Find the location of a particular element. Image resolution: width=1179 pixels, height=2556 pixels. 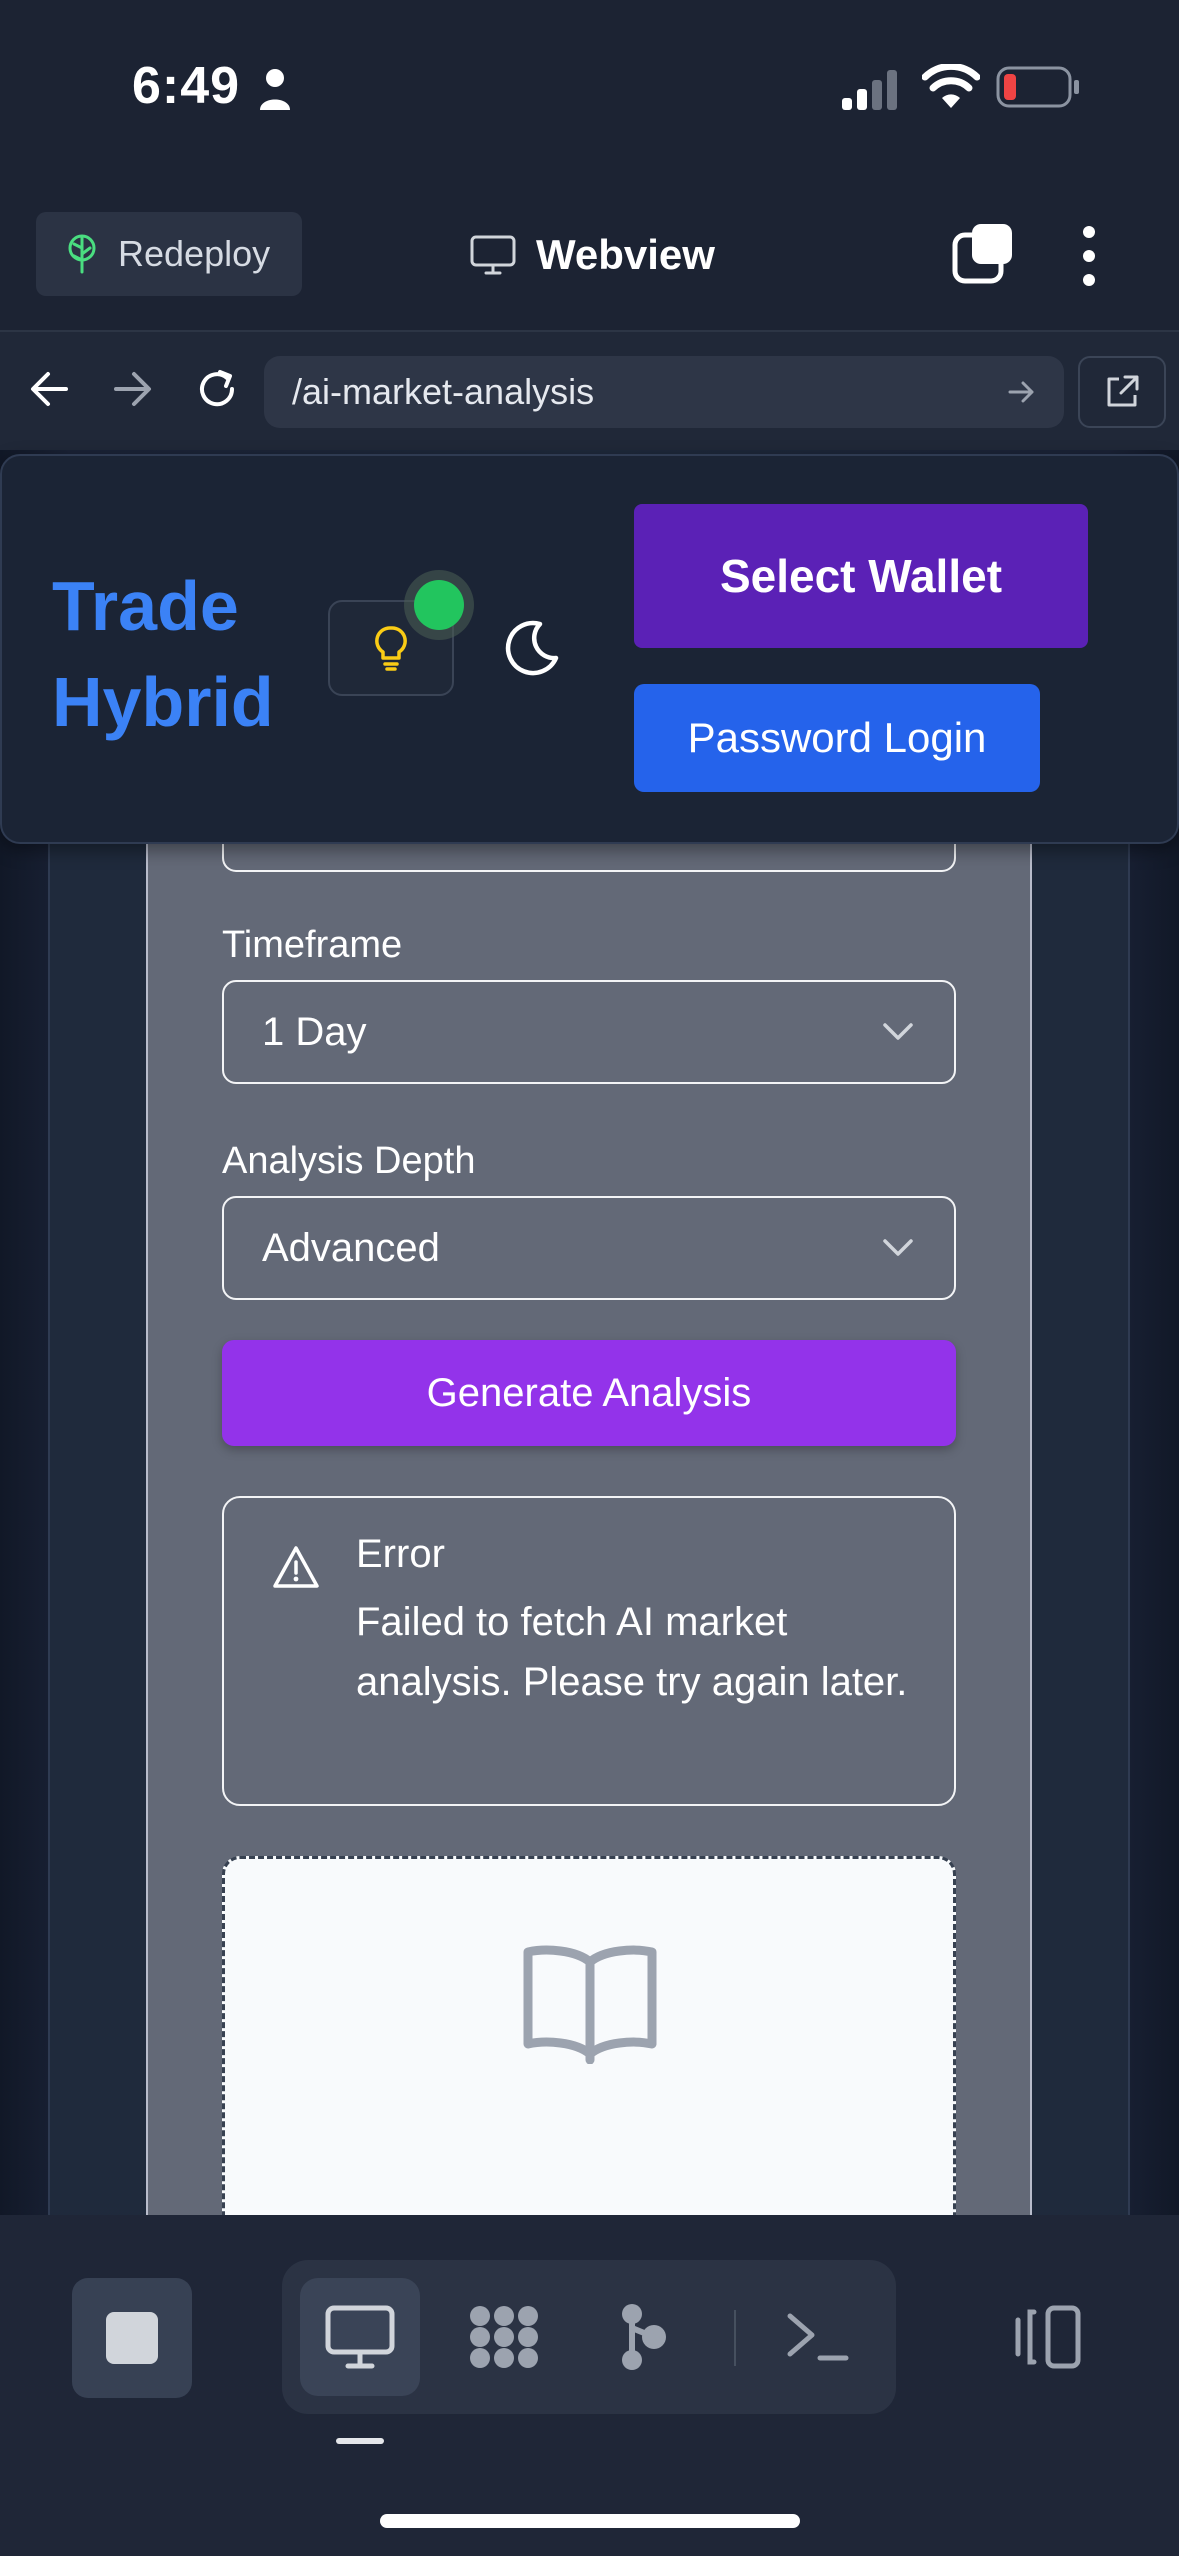

split-view-icon is located at coordinates (1046, 2337).